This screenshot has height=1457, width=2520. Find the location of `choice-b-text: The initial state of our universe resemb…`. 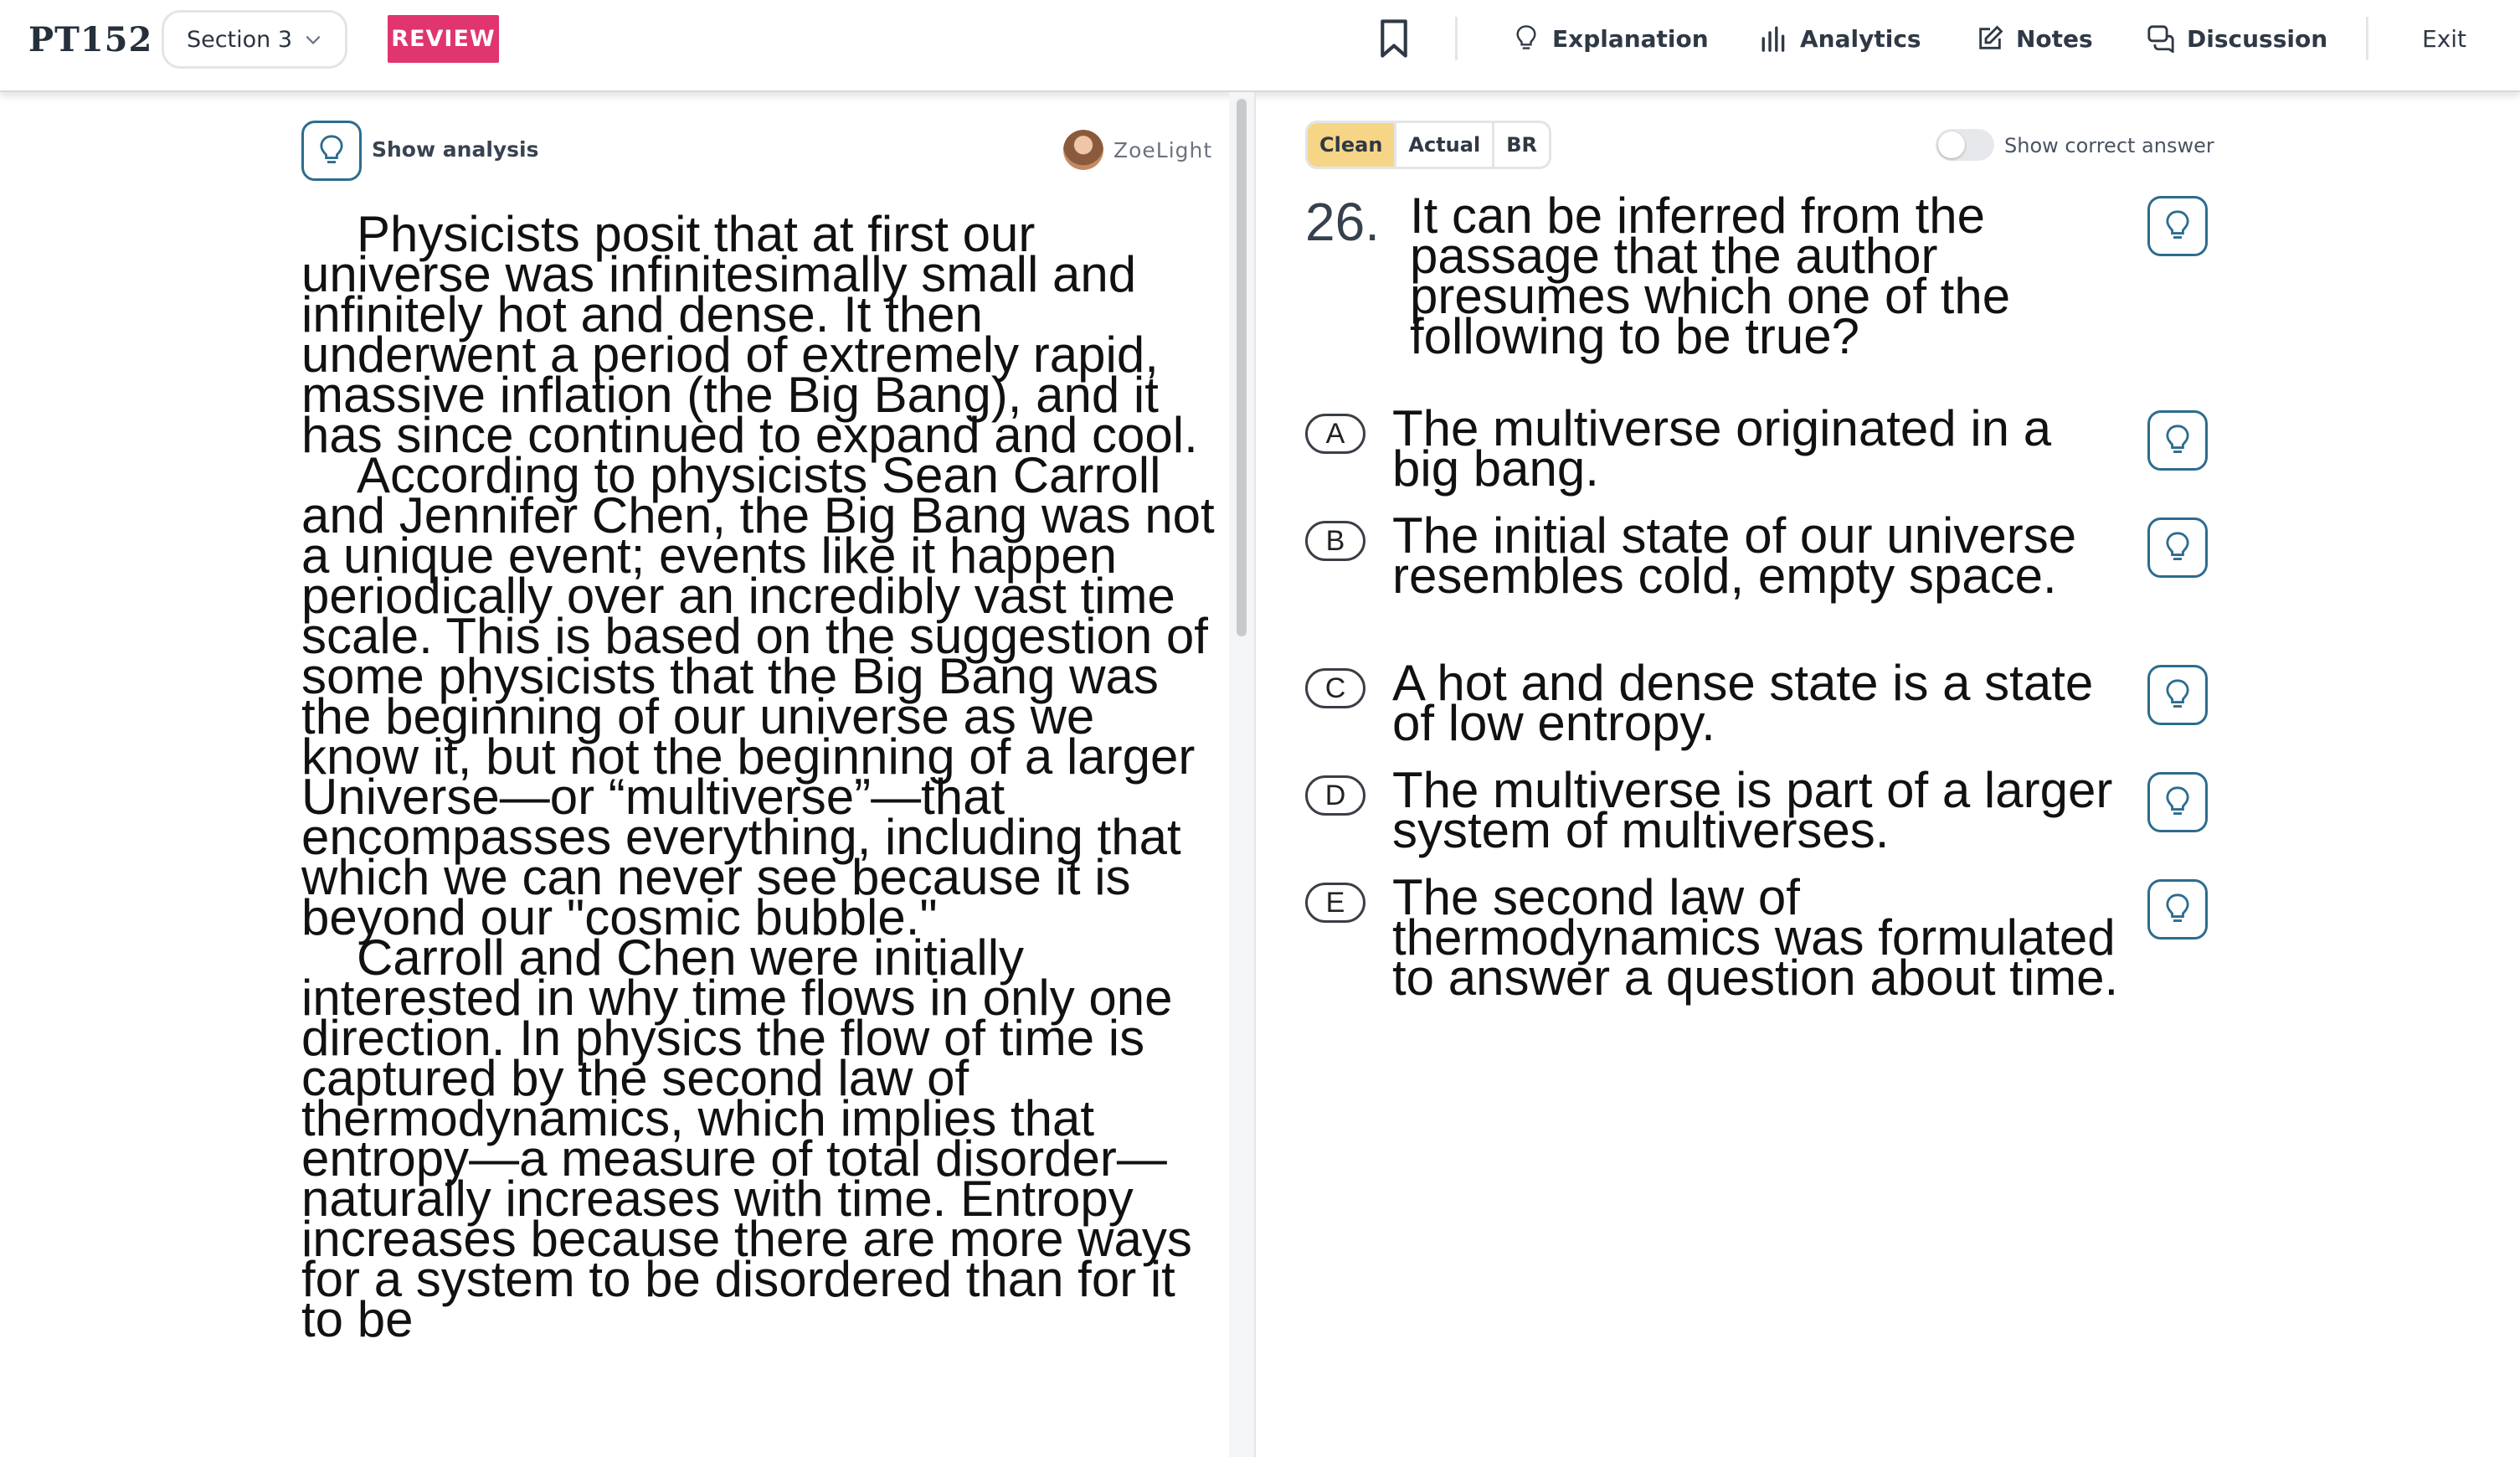

choice-b-text: The initial state of our universe resemb… is located at coordinates (1760, 556).